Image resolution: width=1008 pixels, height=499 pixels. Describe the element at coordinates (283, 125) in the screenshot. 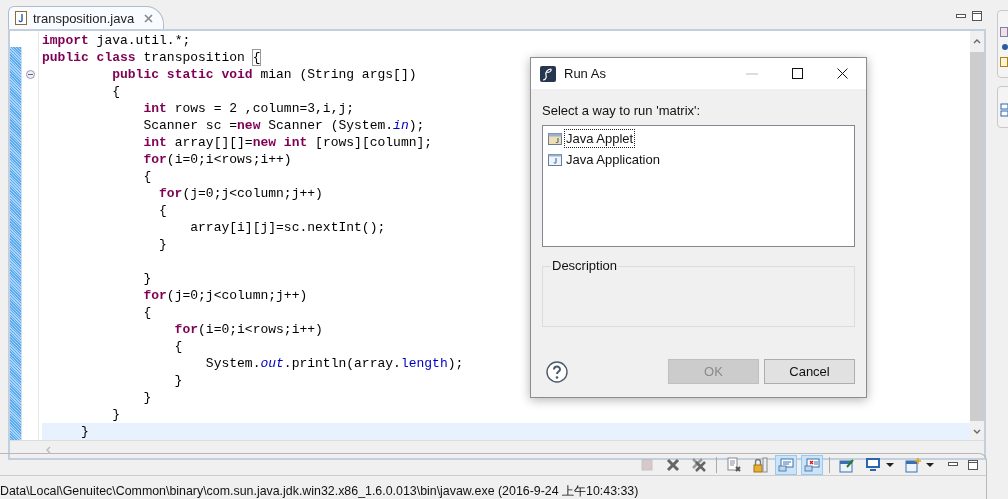

I see `code-line: Scanner sc =new Scanner (System.in);` at that location.